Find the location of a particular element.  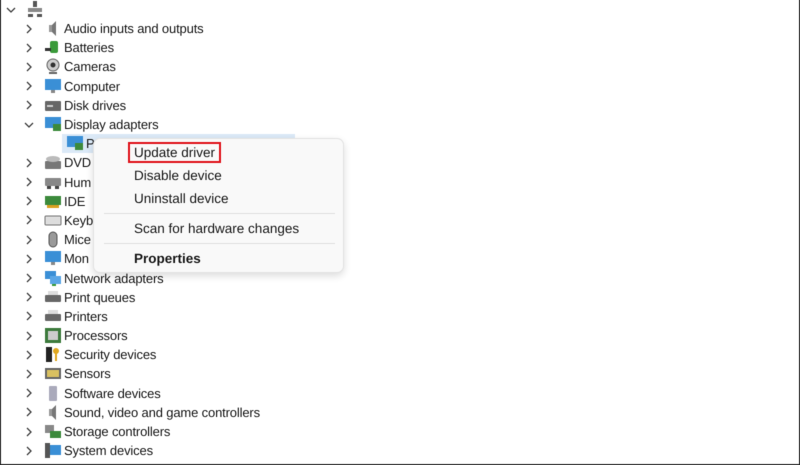

device-category: Disk drives is located at coordinates (95, 105).